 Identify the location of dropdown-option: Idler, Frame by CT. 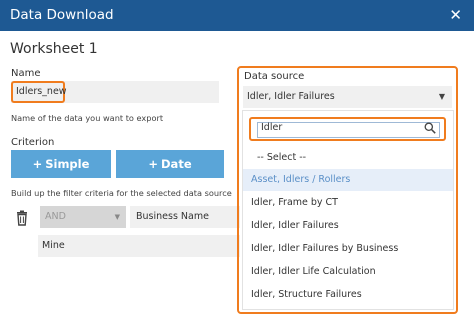
(348, 203).